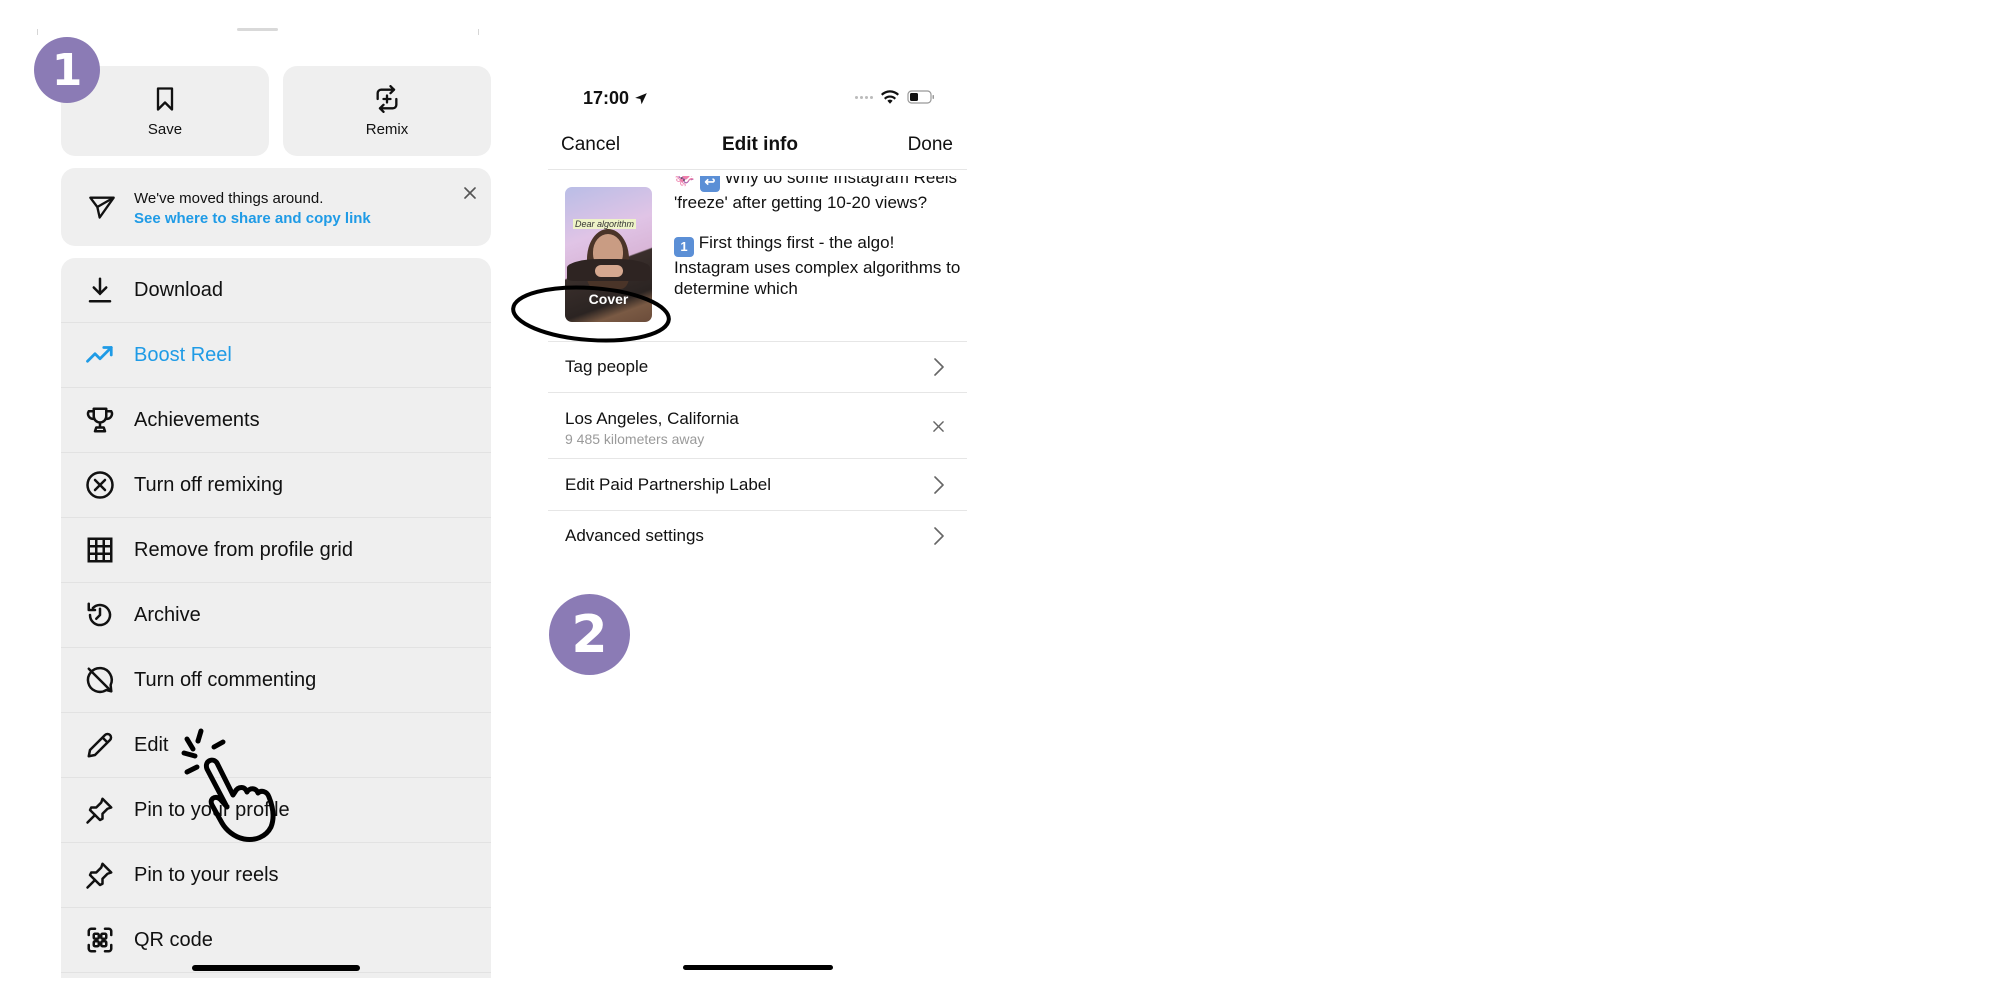 Image resolution: width=2000 pixels, height=1000 pixels. What do you see at coordinates (173, 939) in the screenshot?
I see `menu-item-label: QR code` at bounding box center [173, 939].